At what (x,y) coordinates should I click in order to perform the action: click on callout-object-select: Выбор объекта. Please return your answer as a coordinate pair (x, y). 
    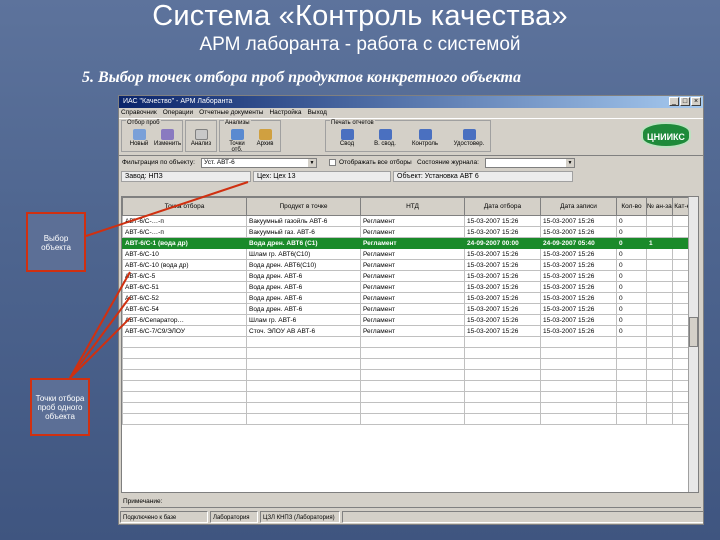
    Looking at the image, I should click on (56, 242).